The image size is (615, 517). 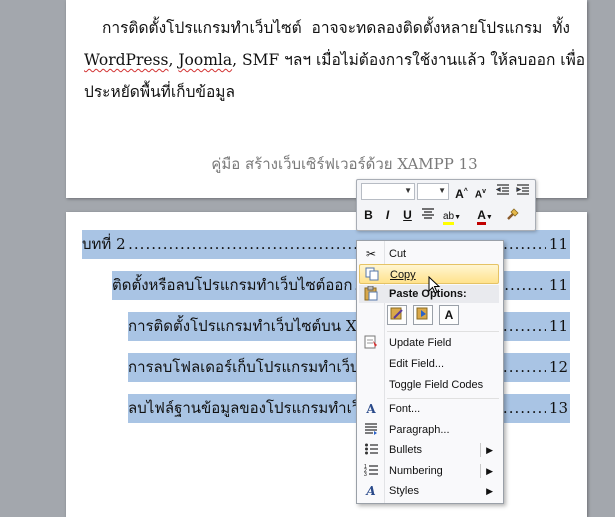 What do you see at coordinates (481, 216) in the screenshot?
I see `font-color-icon: A` at bounding box center [481, 216].